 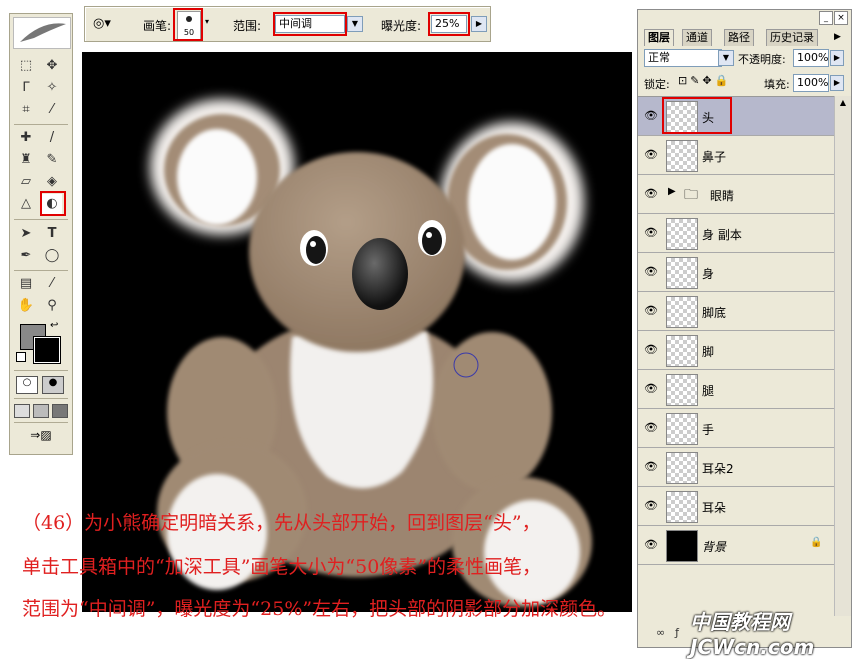 What do you see at coordinates (52, 88) in the screenshot?
I see `magic-wand-icon: ✧` at bounding box center [52, 88].